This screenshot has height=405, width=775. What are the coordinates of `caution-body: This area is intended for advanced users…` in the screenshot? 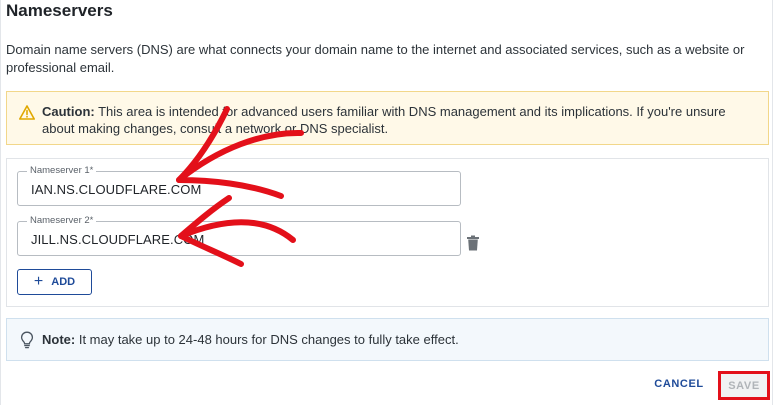 It's located at (384, 120).